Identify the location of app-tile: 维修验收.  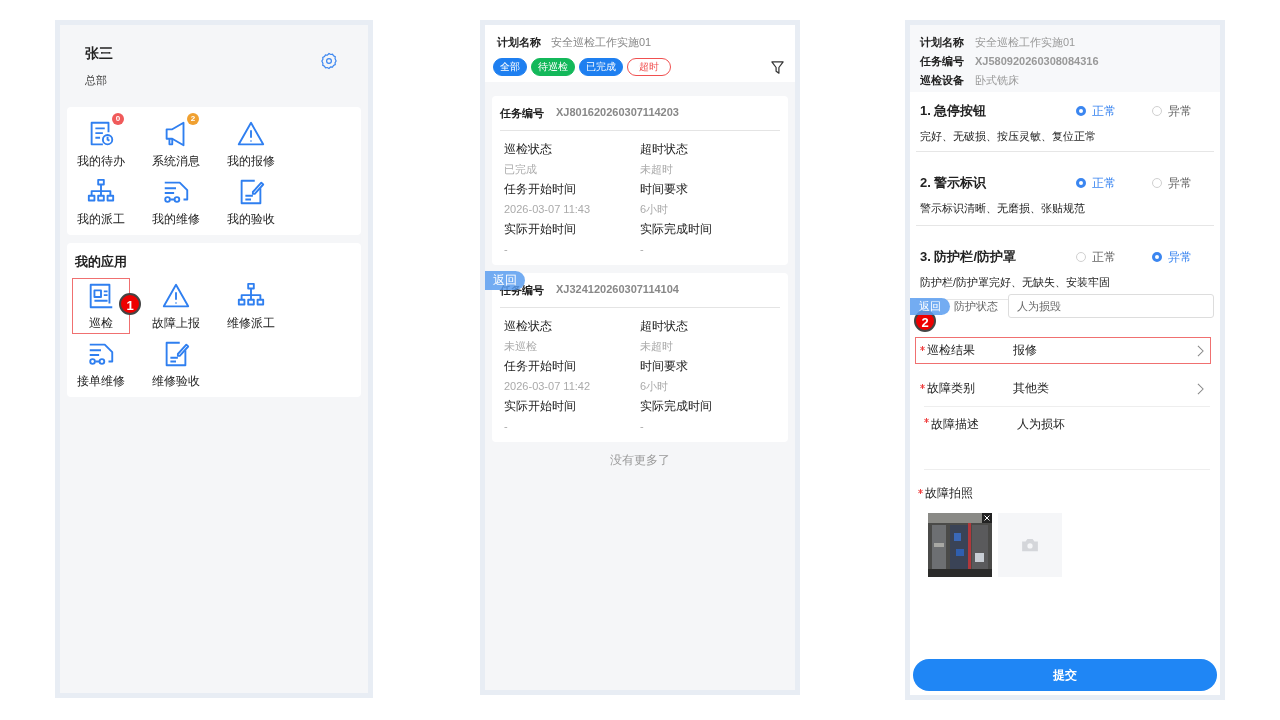
(176, 364).